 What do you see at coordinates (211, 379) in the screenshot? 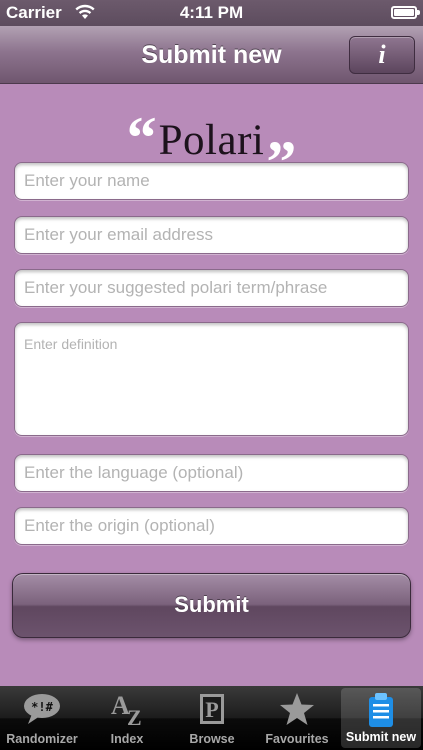
I see `definition-field` at bounding box center [211, 379].